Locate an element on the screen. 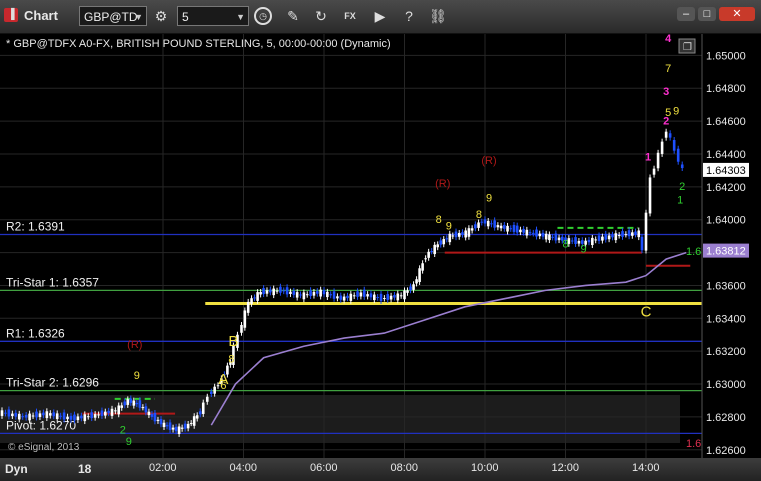 The image size is (761, 481). level-tag: 1.6 is located at coordinates (693, 252).